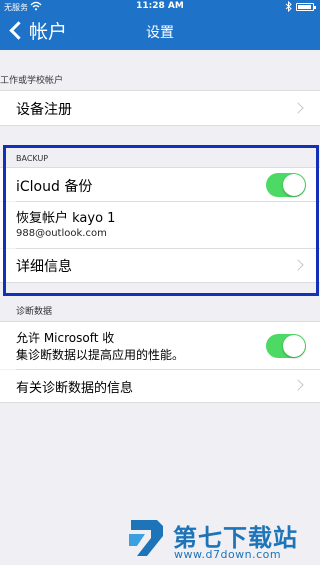 This screenshot has height=565, width=320. I want to click on allow-collect-label-line2: 集诊断数据以提高应用的性能。, so click(100, 355).